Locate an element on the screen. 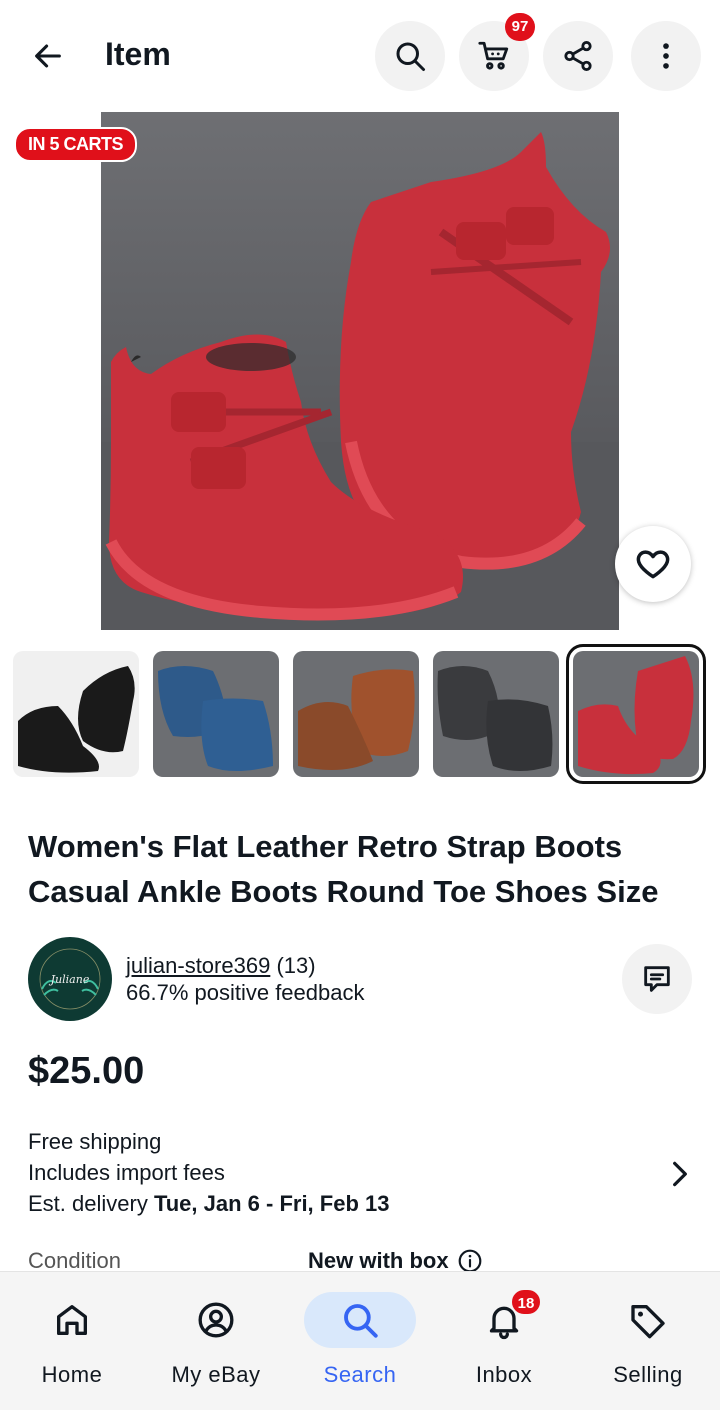  back-arrow-icon is located at coordinates (48, 56).